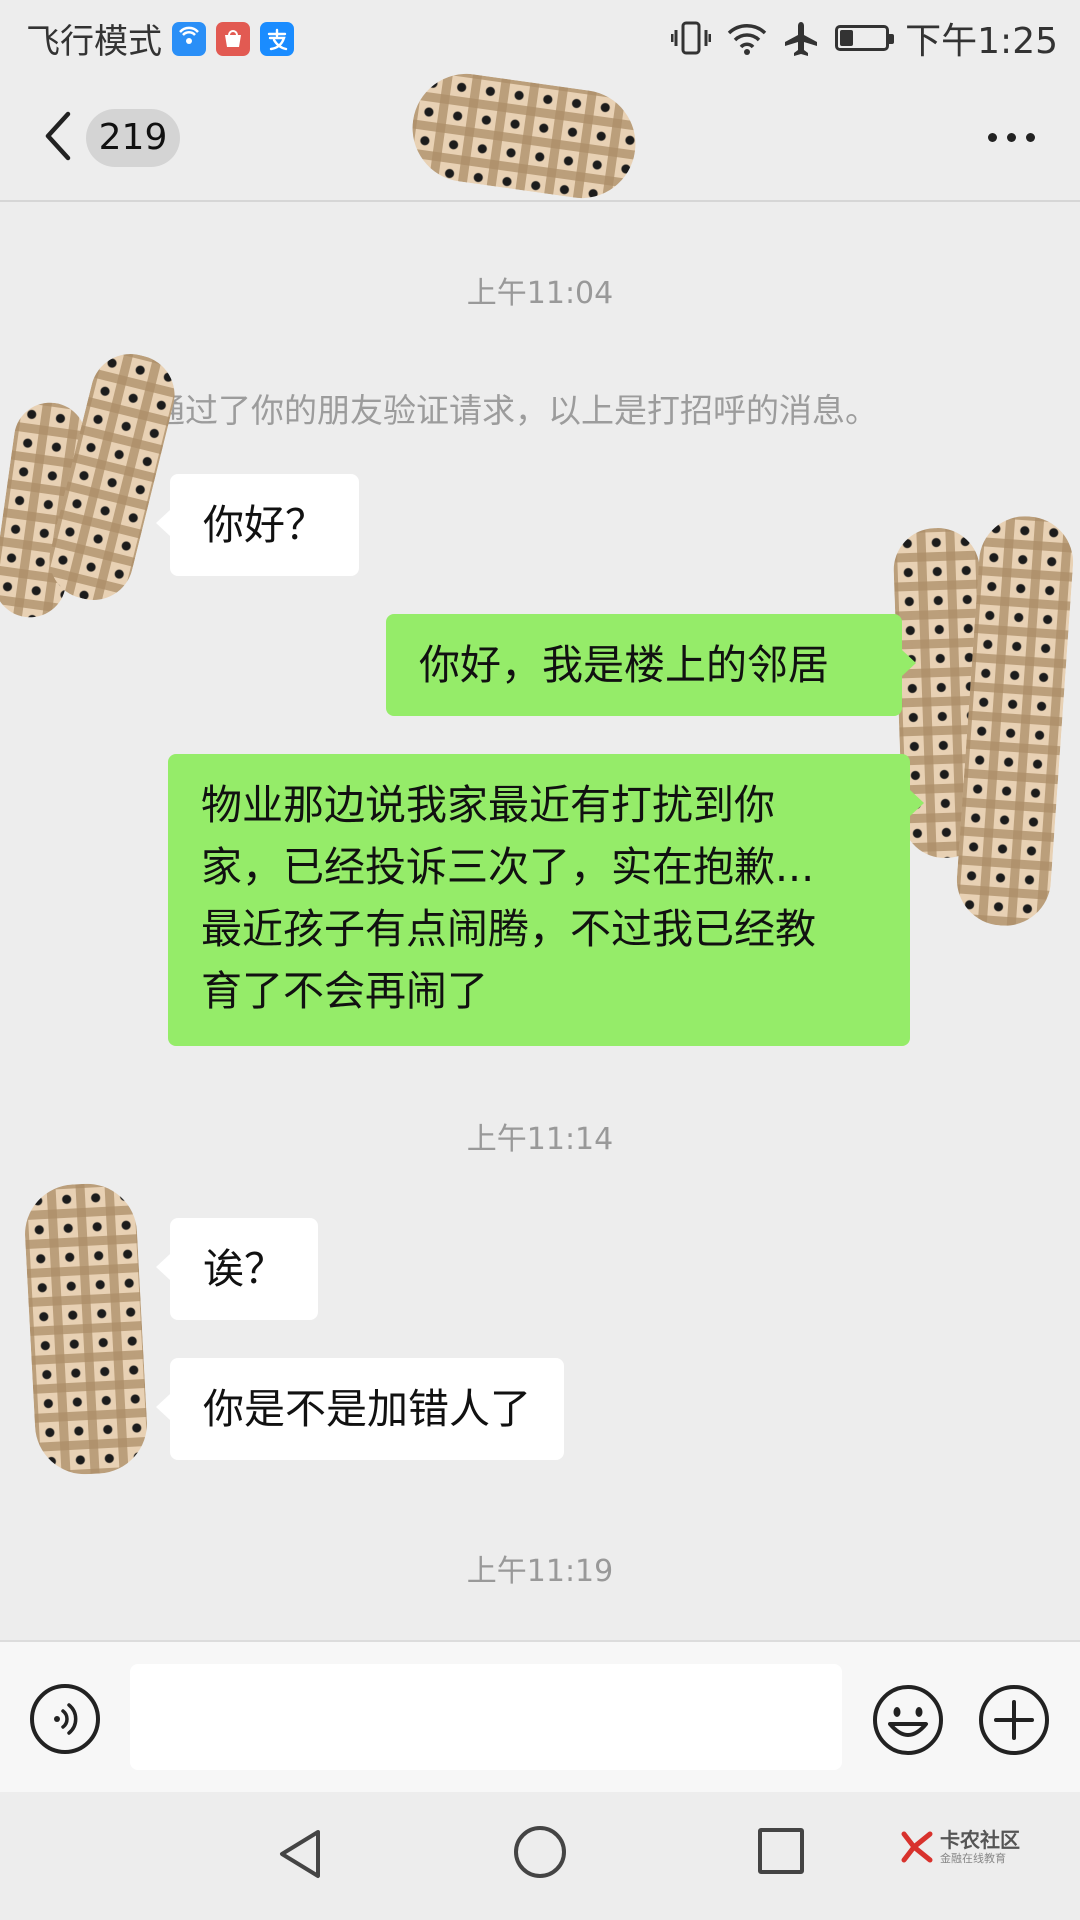 The image size is (1080, 1920). What do you see at coordinates (801, 39) in the screenshot?
I see `airplane-icon` at bounding box center [801, 39].